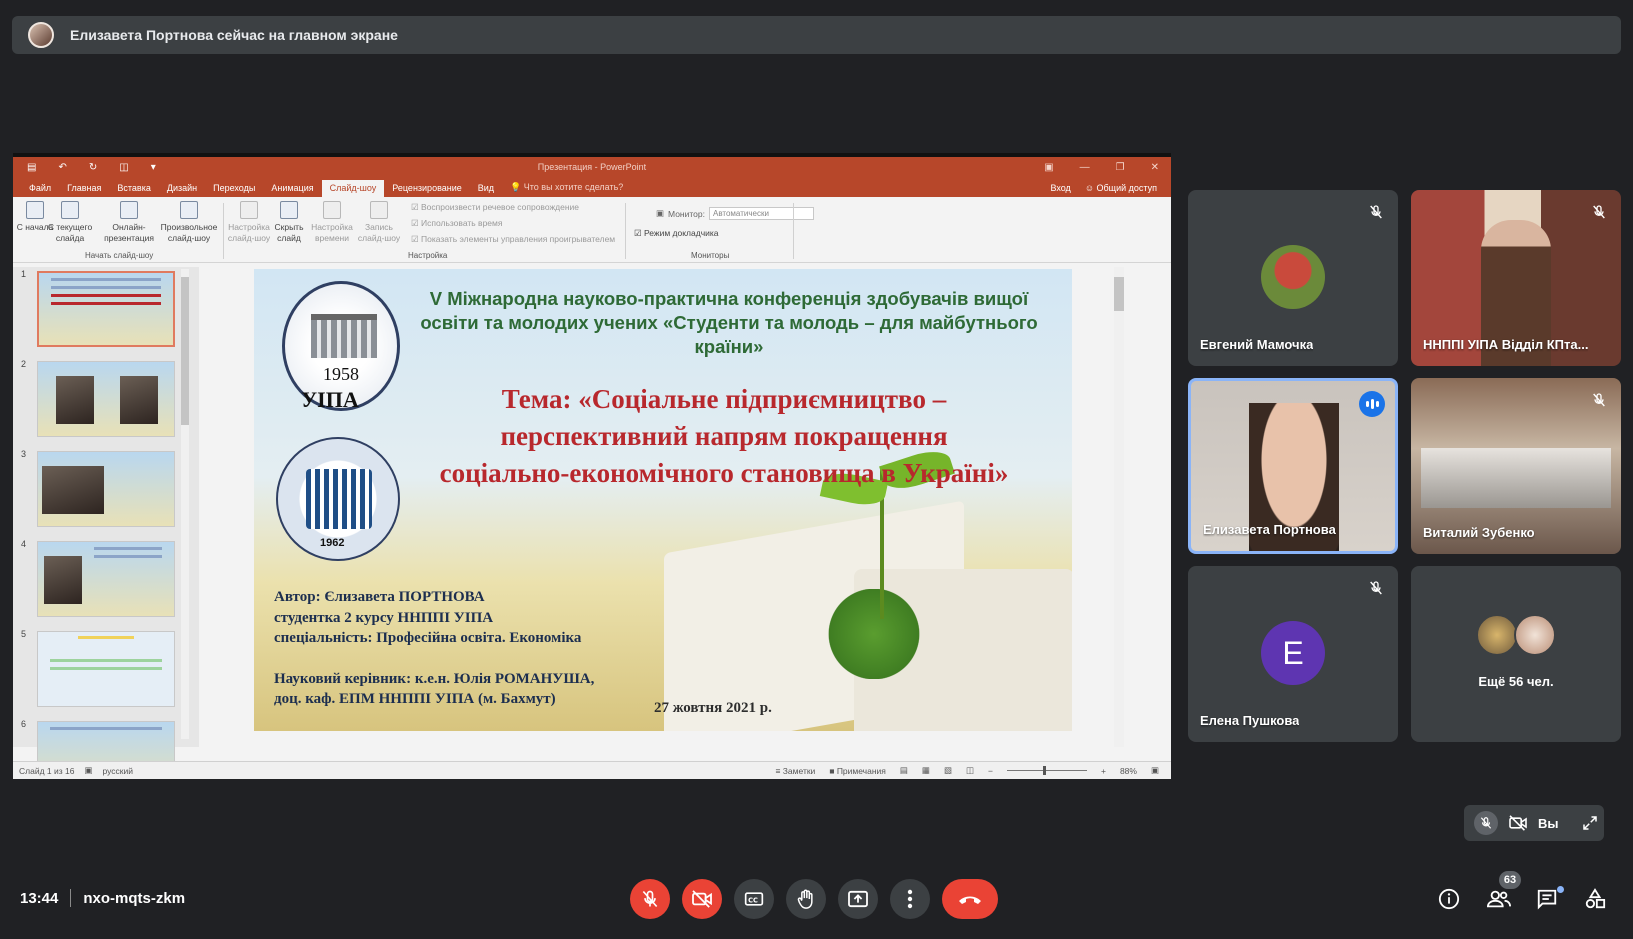  I want to click on participant-name: Евгений Мамочка, so click(1257, 344).